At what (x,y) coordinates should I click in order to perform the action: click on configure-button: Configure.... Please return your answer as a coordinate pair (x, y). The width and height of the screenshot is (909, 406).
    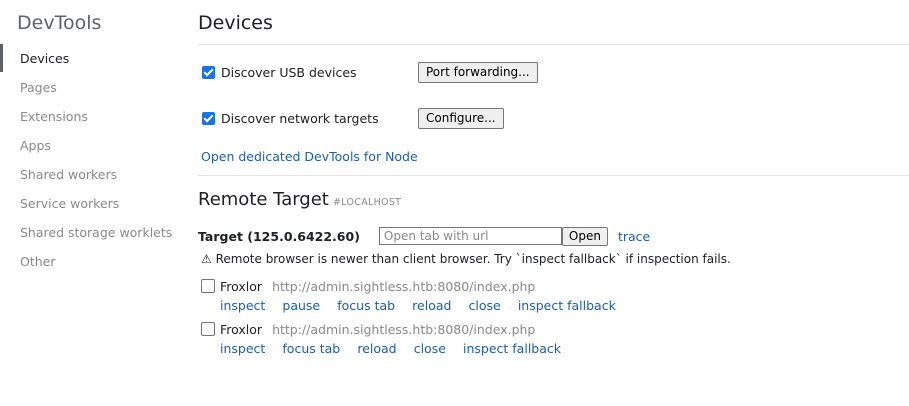
    Looking at the image, I should click on (461, 118).